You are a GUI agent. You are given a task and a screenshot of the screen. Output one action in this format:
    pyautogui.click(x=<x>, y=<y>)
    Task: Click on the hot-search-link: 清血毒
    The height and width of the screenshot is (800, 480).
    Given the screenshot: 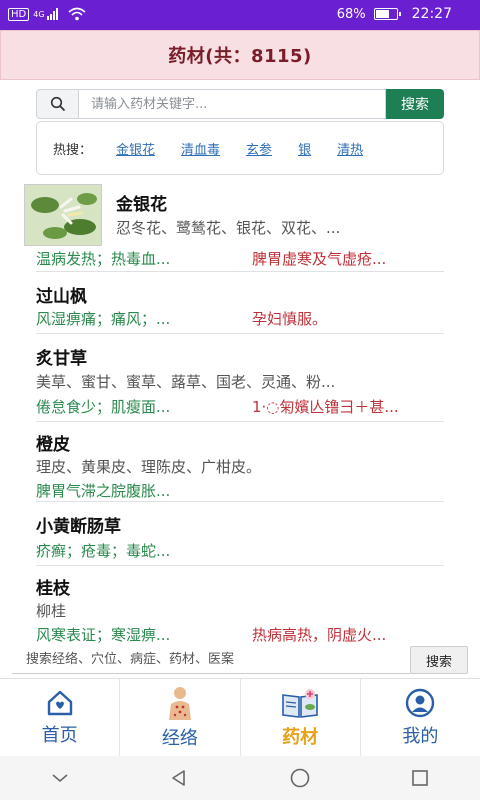 What is the action you would take?
    pyautogui.click(x=200, y=148)
    